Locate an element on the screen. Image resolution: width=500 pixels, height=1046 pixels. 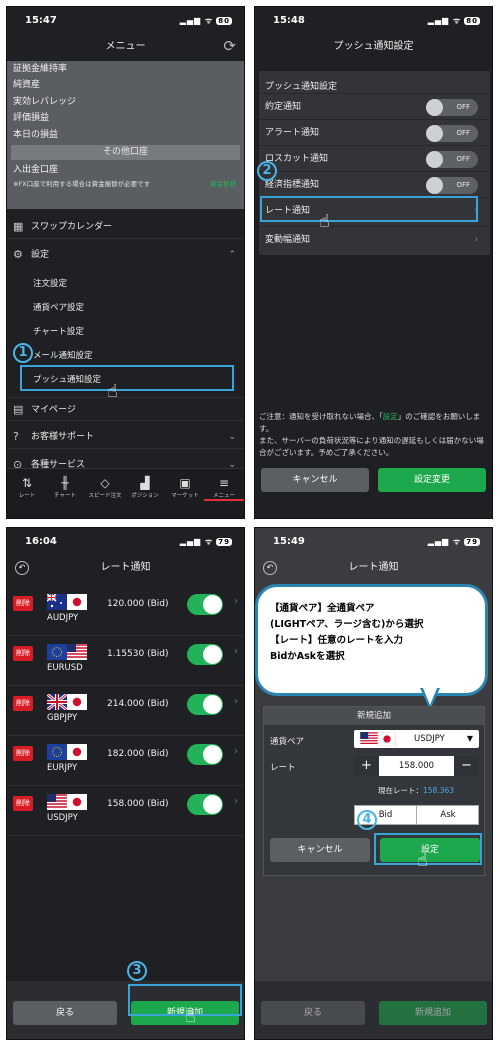
plus-icon: + is located at coordinates (366, 766).